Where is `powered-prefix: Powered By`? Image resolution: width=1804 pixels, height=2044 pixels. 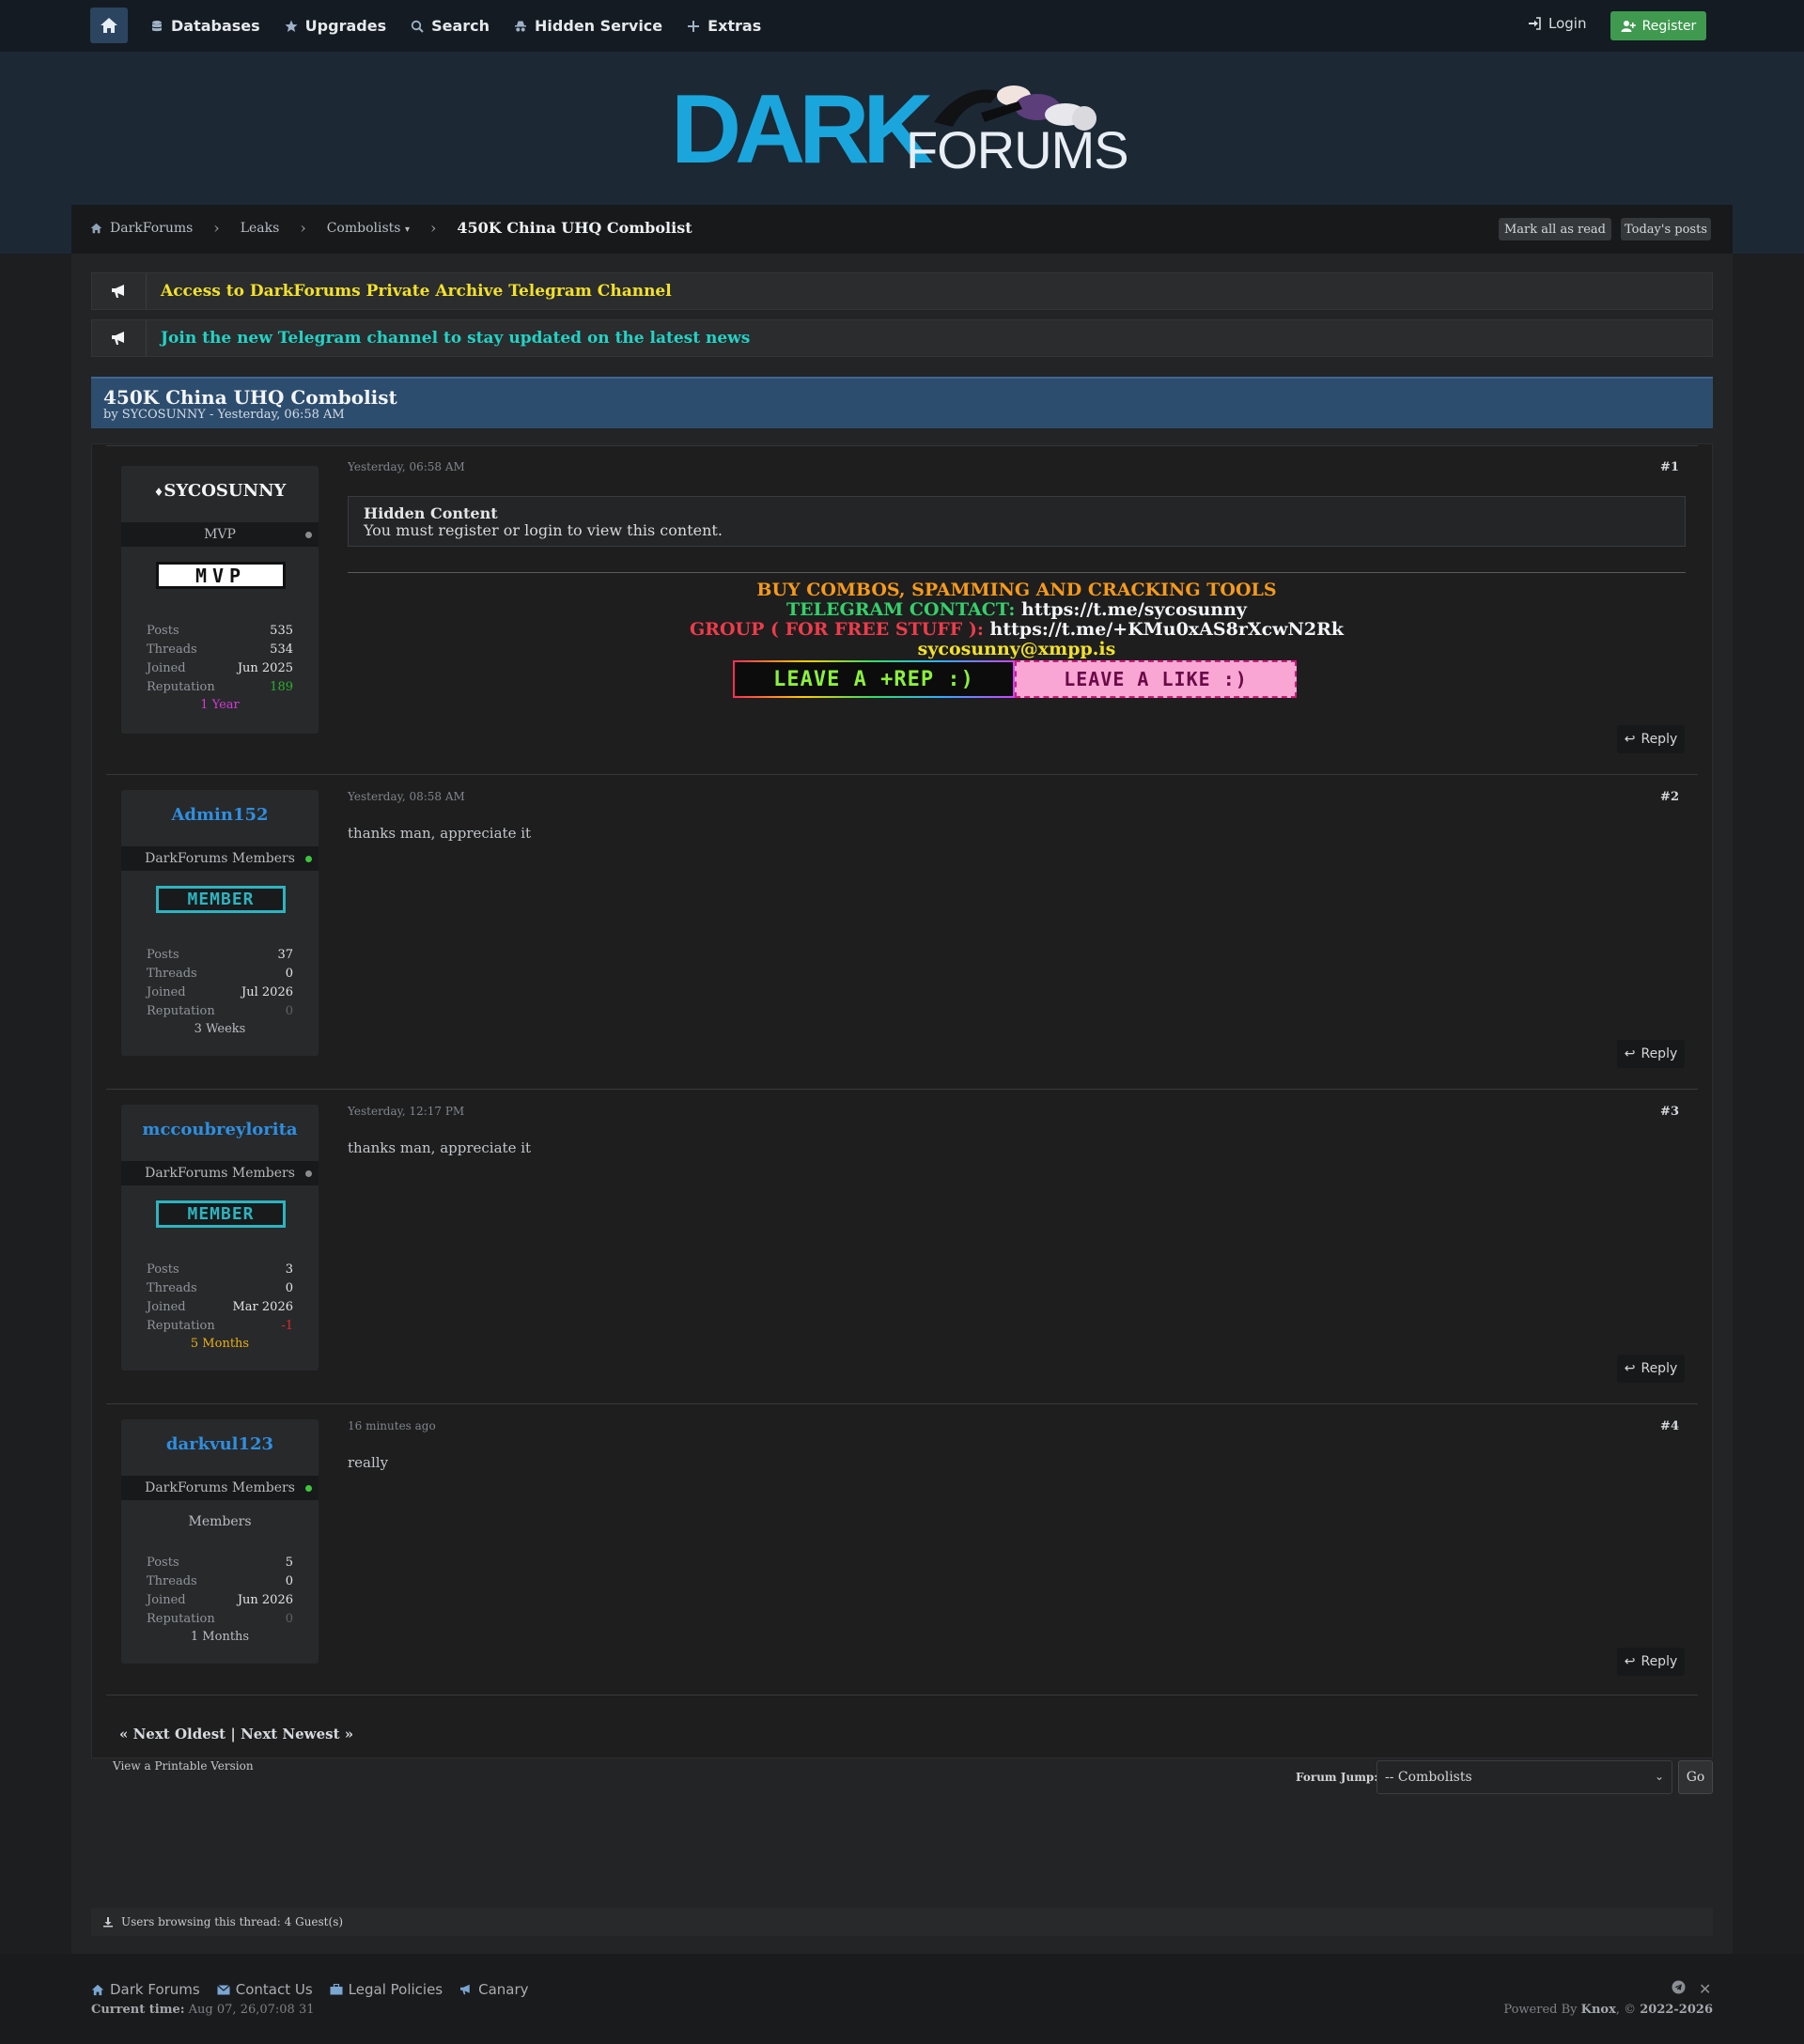
powered-prefix: Powered By is located at coordinates (1540, 2010).